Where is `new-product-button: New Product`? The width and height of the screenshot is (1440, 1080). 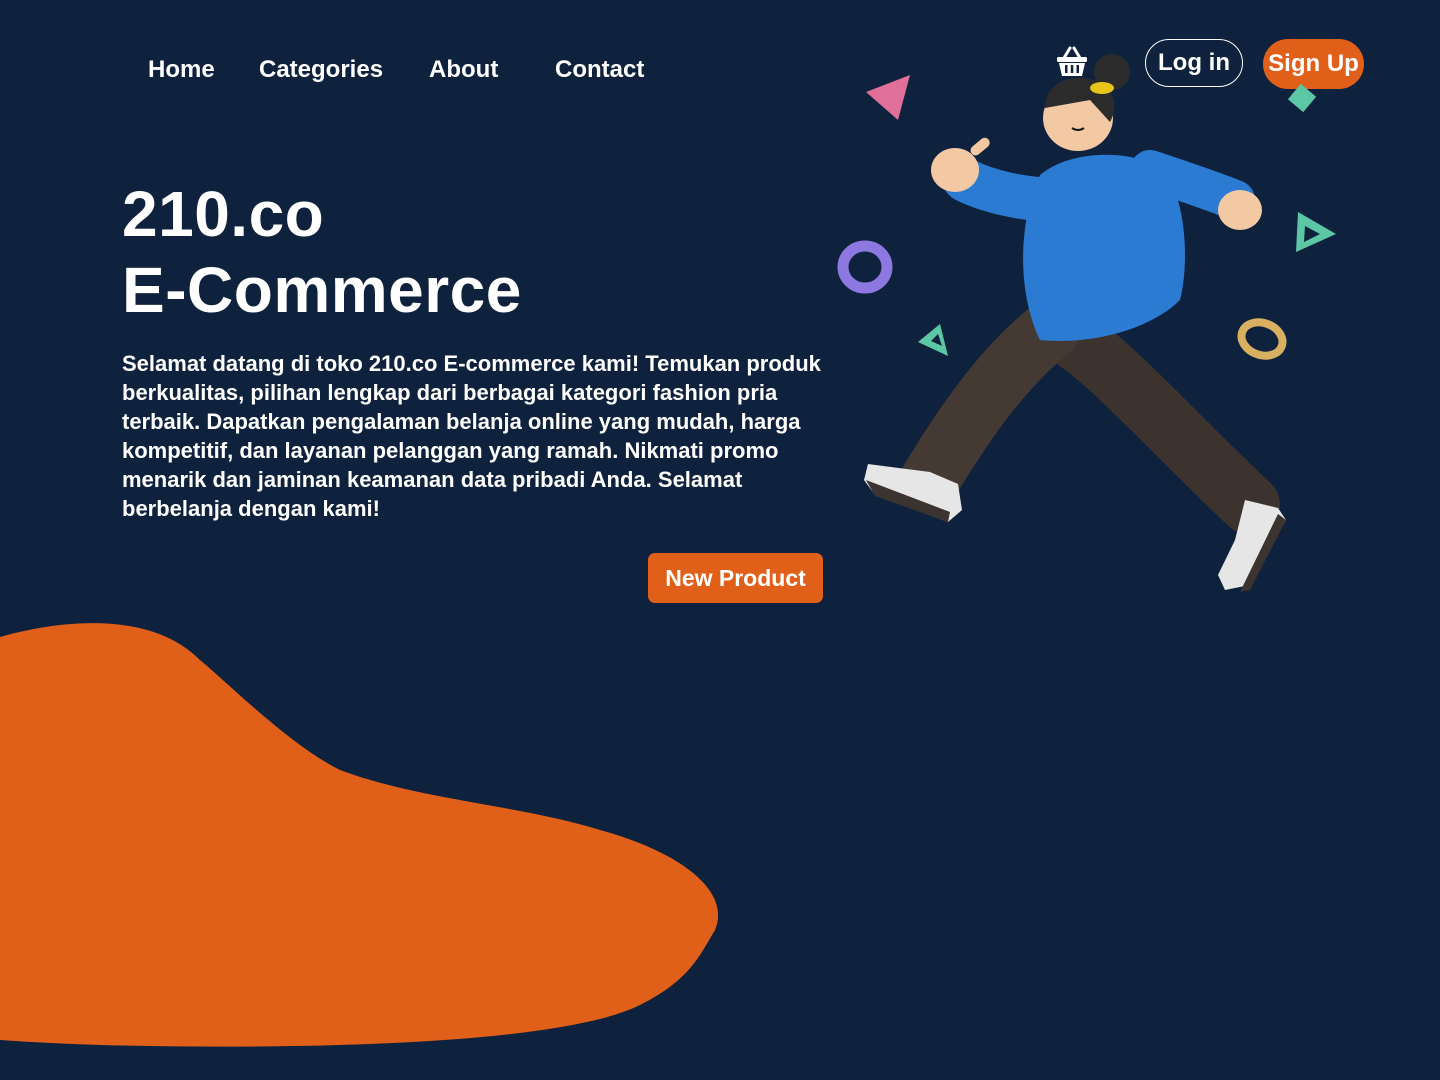
new-product-button: New Product is located at coordinates (735, 578).